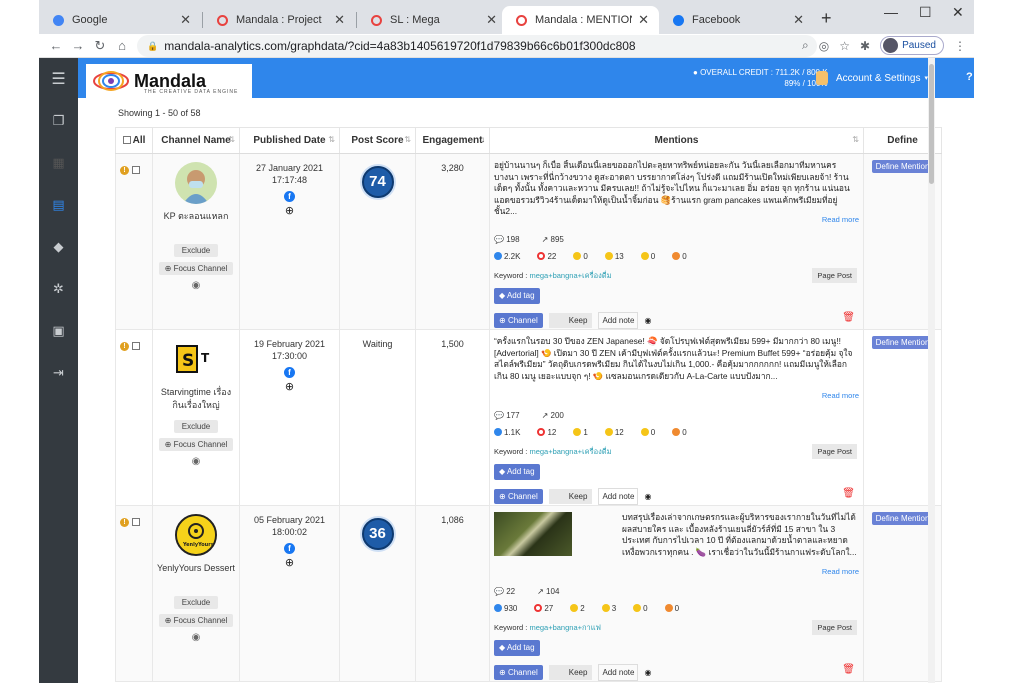 The height and width of the screenshot is (683, 1024). I want to click on mandala-logo: Mandala THE CREATIVE DATA ENGINE, so click(169, 81).